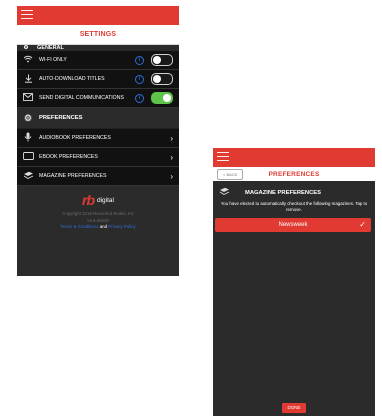 Image resolution: width=382 pixels, height=416 pixels. Describe the element at coordinates (294, 408) in the screenshot. I see `done-button: DONE` at that location.